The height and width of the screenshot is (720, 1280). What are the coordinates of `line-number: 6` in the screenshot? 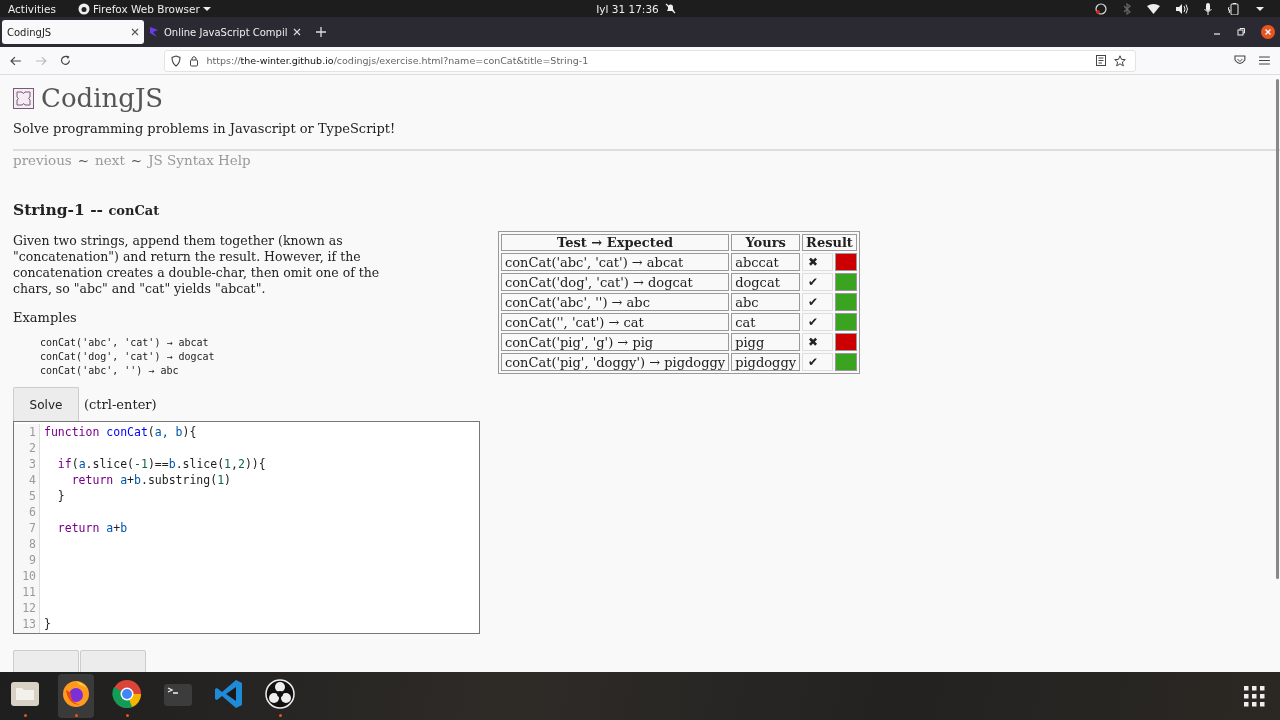 It's located at (32, 512).